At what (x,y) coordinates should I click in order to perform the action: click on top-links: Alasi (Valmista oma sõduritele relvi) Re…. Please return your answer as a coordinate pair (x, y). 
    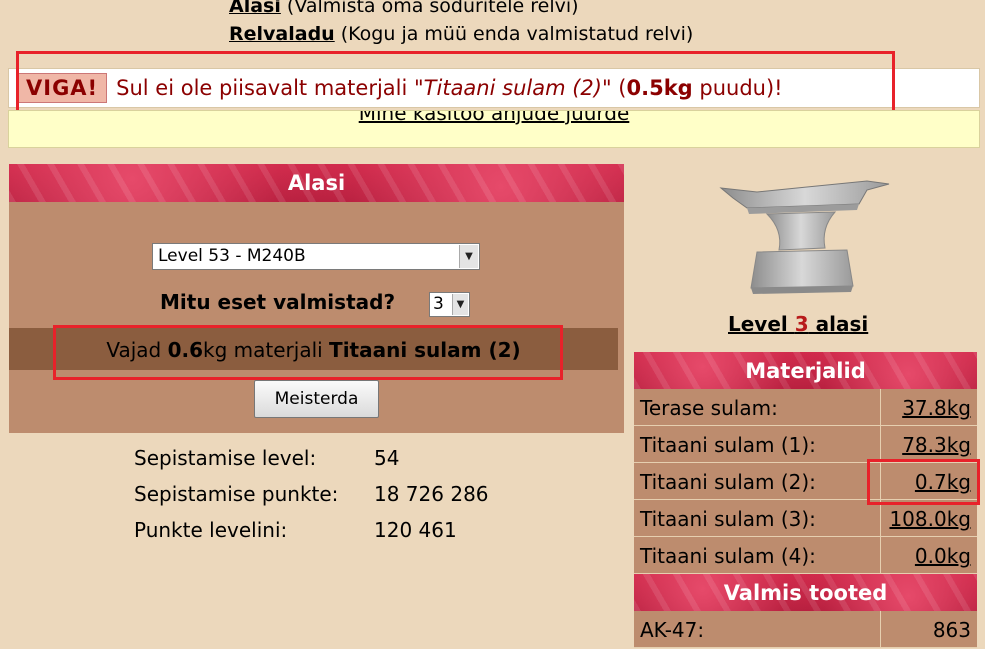
    Looking at the image, I should click on (461, 24).